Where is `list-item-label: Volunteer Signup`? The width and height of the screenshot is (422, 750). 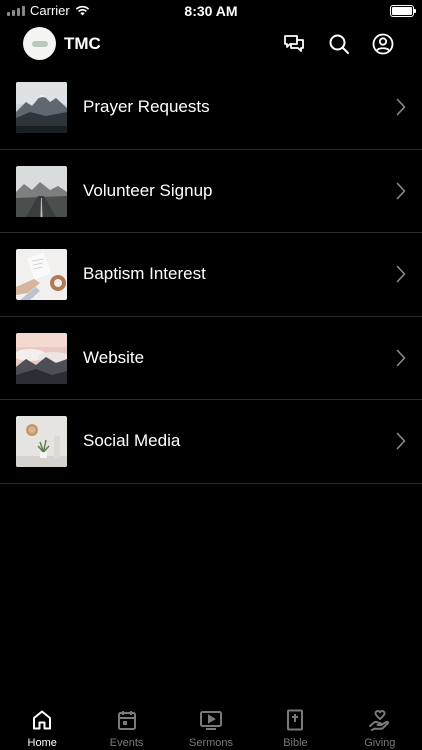
list-item-label: Volunteer Signup is located at coordinates (148, 190).